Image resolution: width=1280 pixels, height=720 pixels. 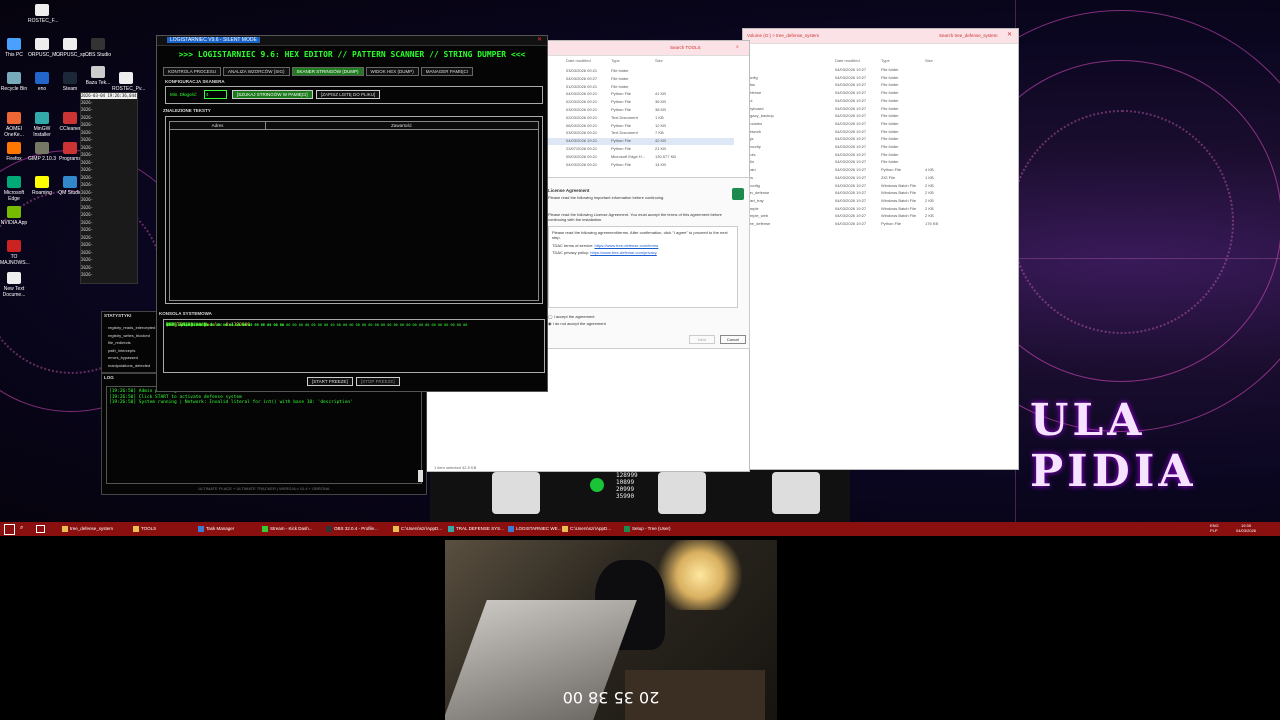 What do you see at coordinates (42, 125) in the screenshot?
I see `desktop-icon: MinGW Installer` at bounding box center [42, 125].